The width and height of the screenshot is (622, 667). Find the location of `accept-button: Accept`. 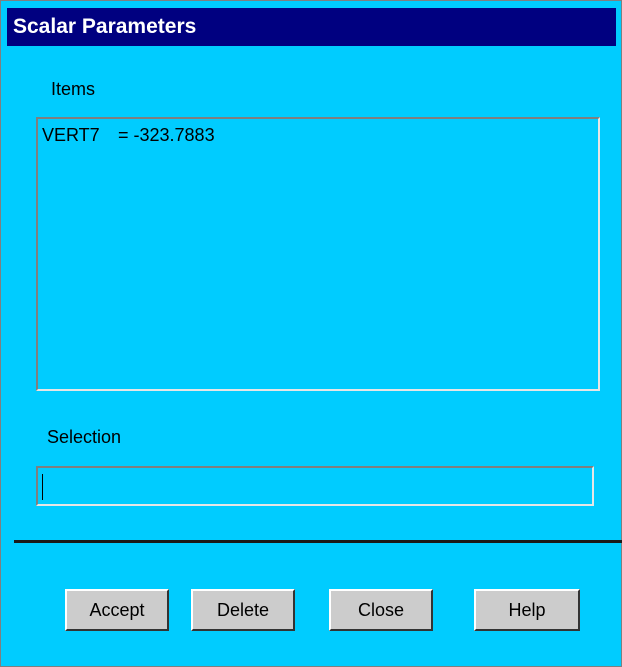

accept-button: Accept is located at coordinates (117, 610).